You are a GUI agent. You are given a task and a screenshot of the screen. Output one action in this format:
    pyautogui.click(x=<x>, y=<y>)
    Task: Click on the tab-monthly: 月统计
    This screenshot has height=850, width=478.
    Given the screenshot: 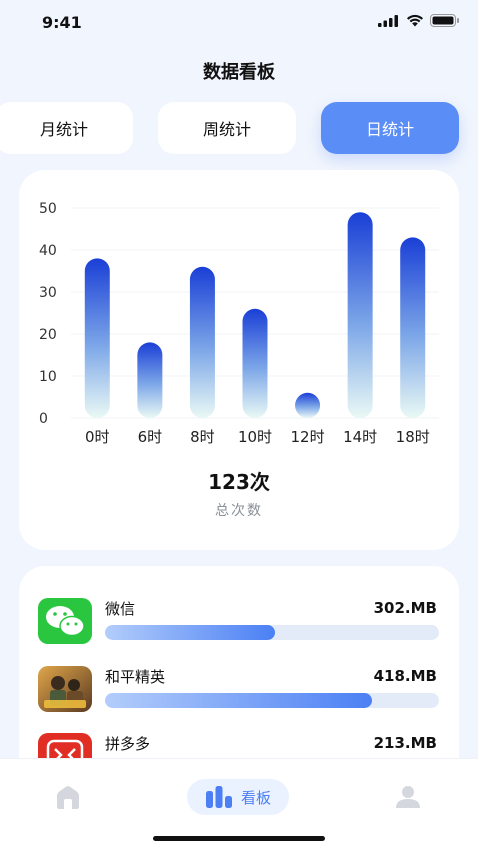 What is the action you would take?
    pyautogui.click(x=66, y=128)
    